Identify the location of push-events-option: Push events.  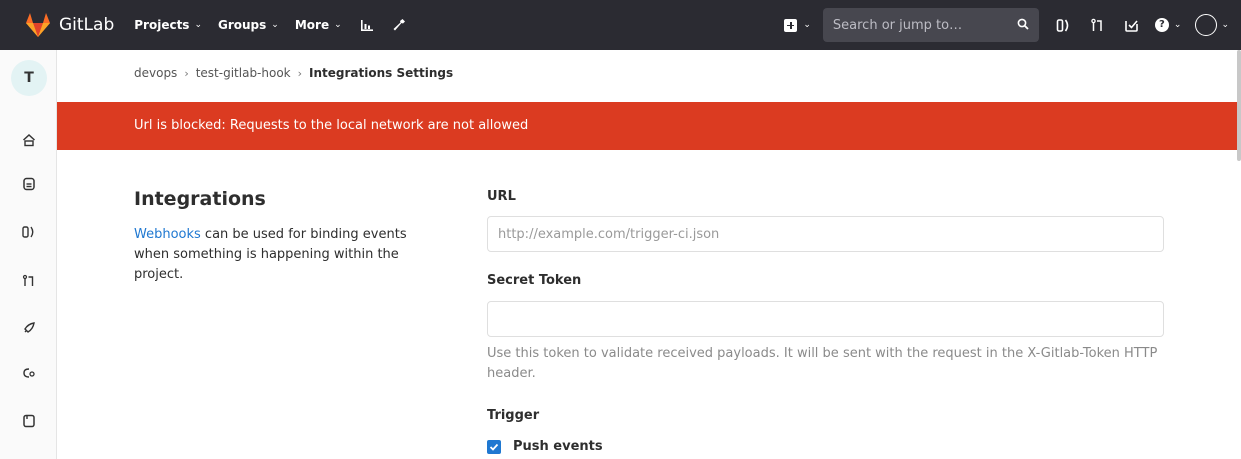
(545, 446).